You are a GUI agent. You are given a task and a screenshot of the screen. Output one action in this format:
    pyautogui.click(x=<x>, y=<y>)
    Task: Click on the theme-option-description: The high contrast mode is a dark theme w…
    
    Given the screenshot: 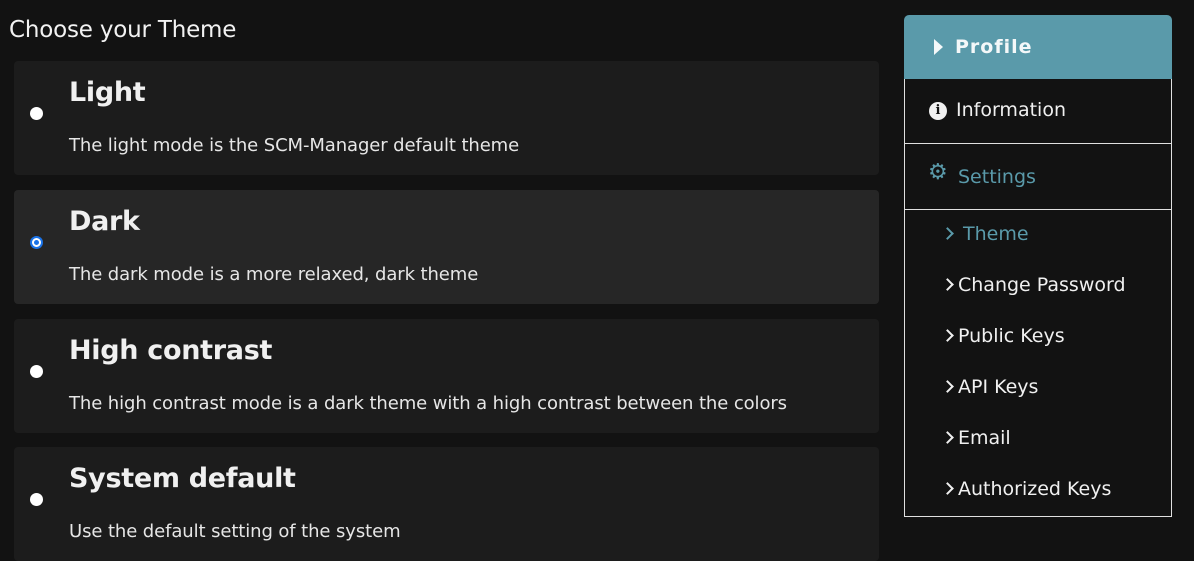 What is the action you would take?
    pyautogui.click(x=428, y=403)
    